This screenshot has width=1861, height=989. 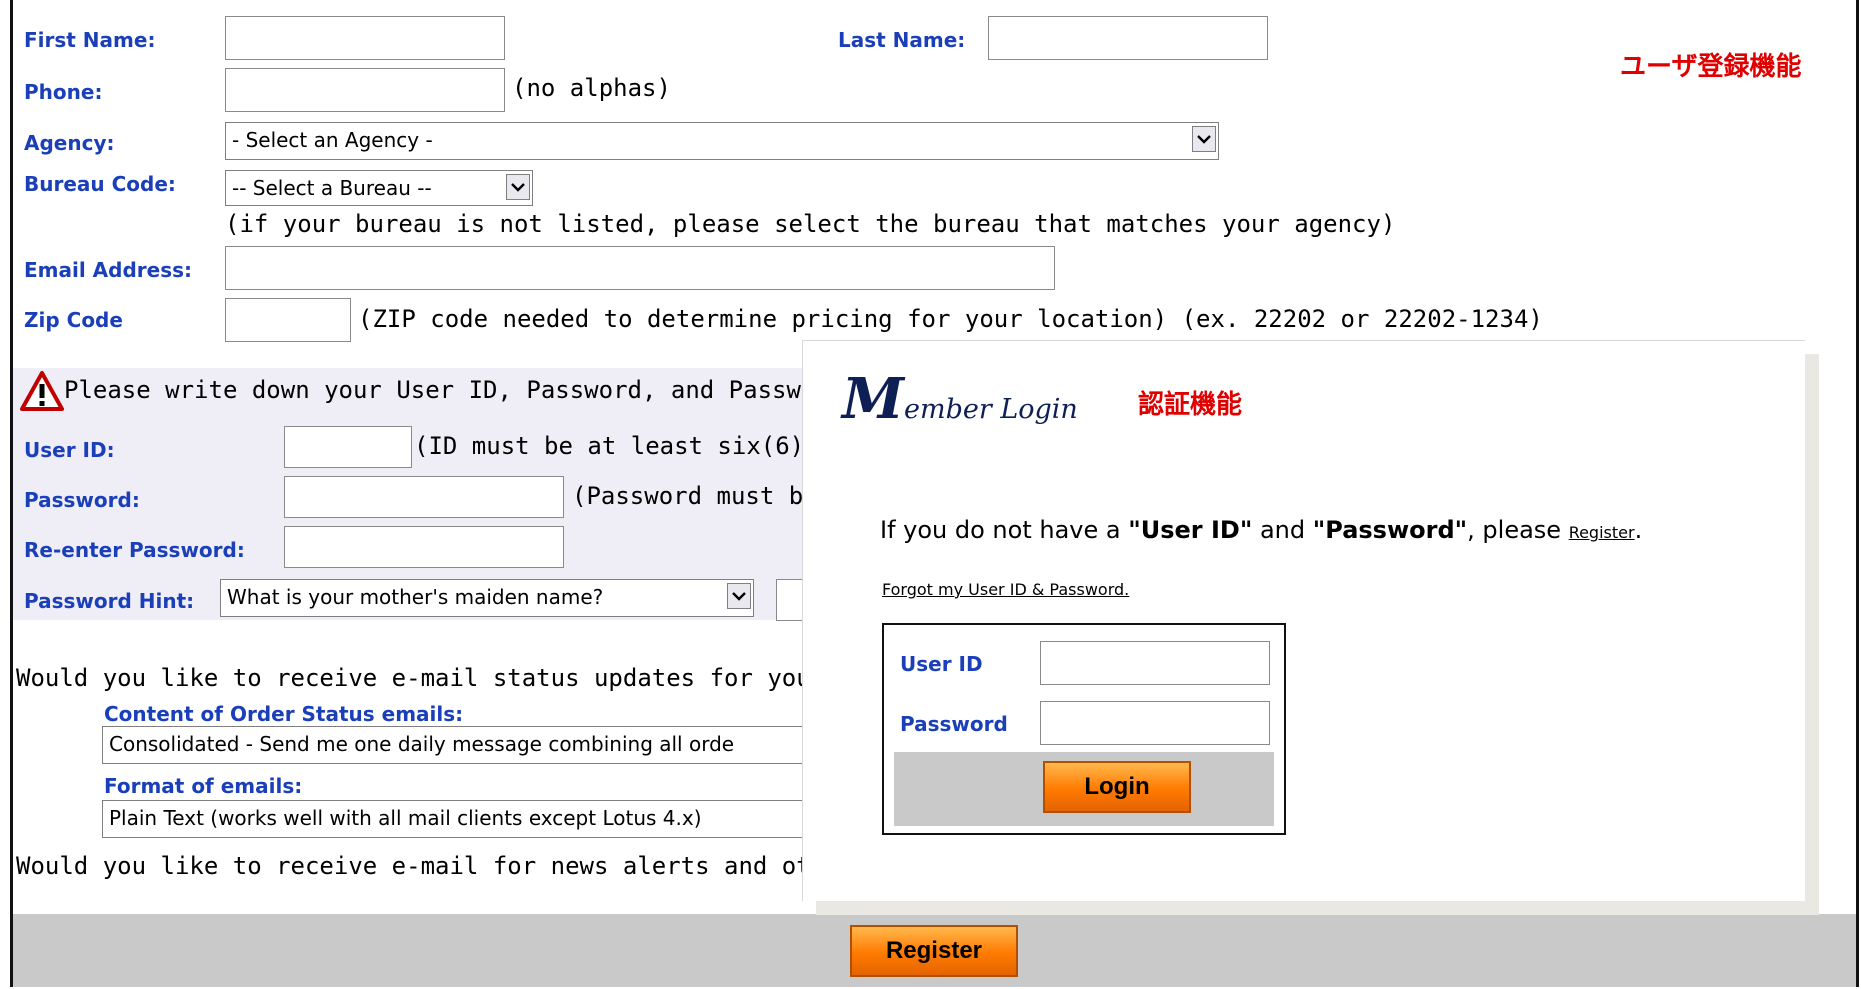 I want to click on password-hint-select: What is your mother's maiden name?, so click(x=487, y=598).